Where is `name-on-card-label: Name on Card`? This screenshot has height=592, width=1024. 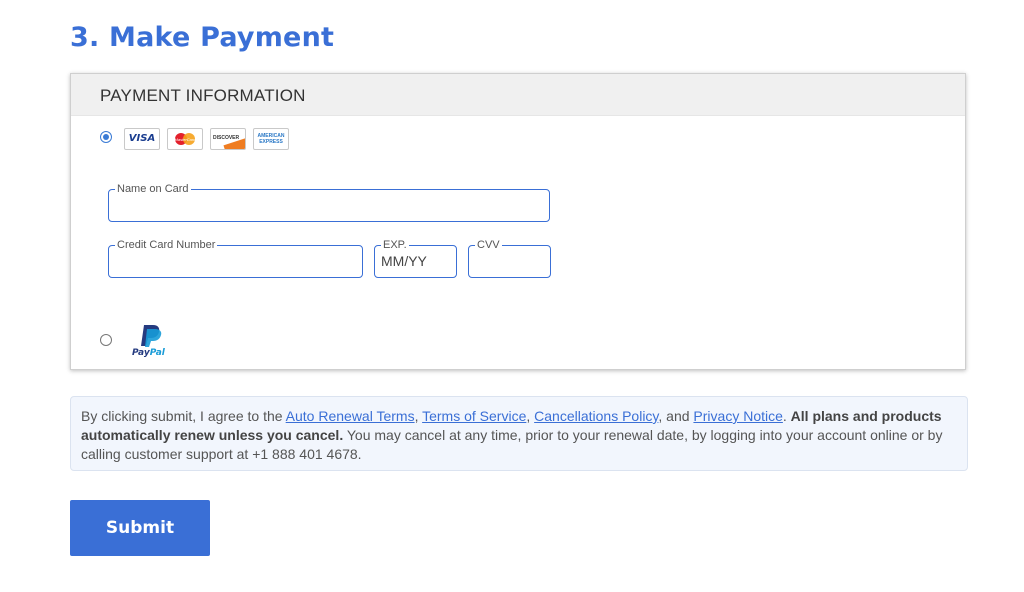 name-on-card-label: Name on Card is located at coordinates (153, 189).